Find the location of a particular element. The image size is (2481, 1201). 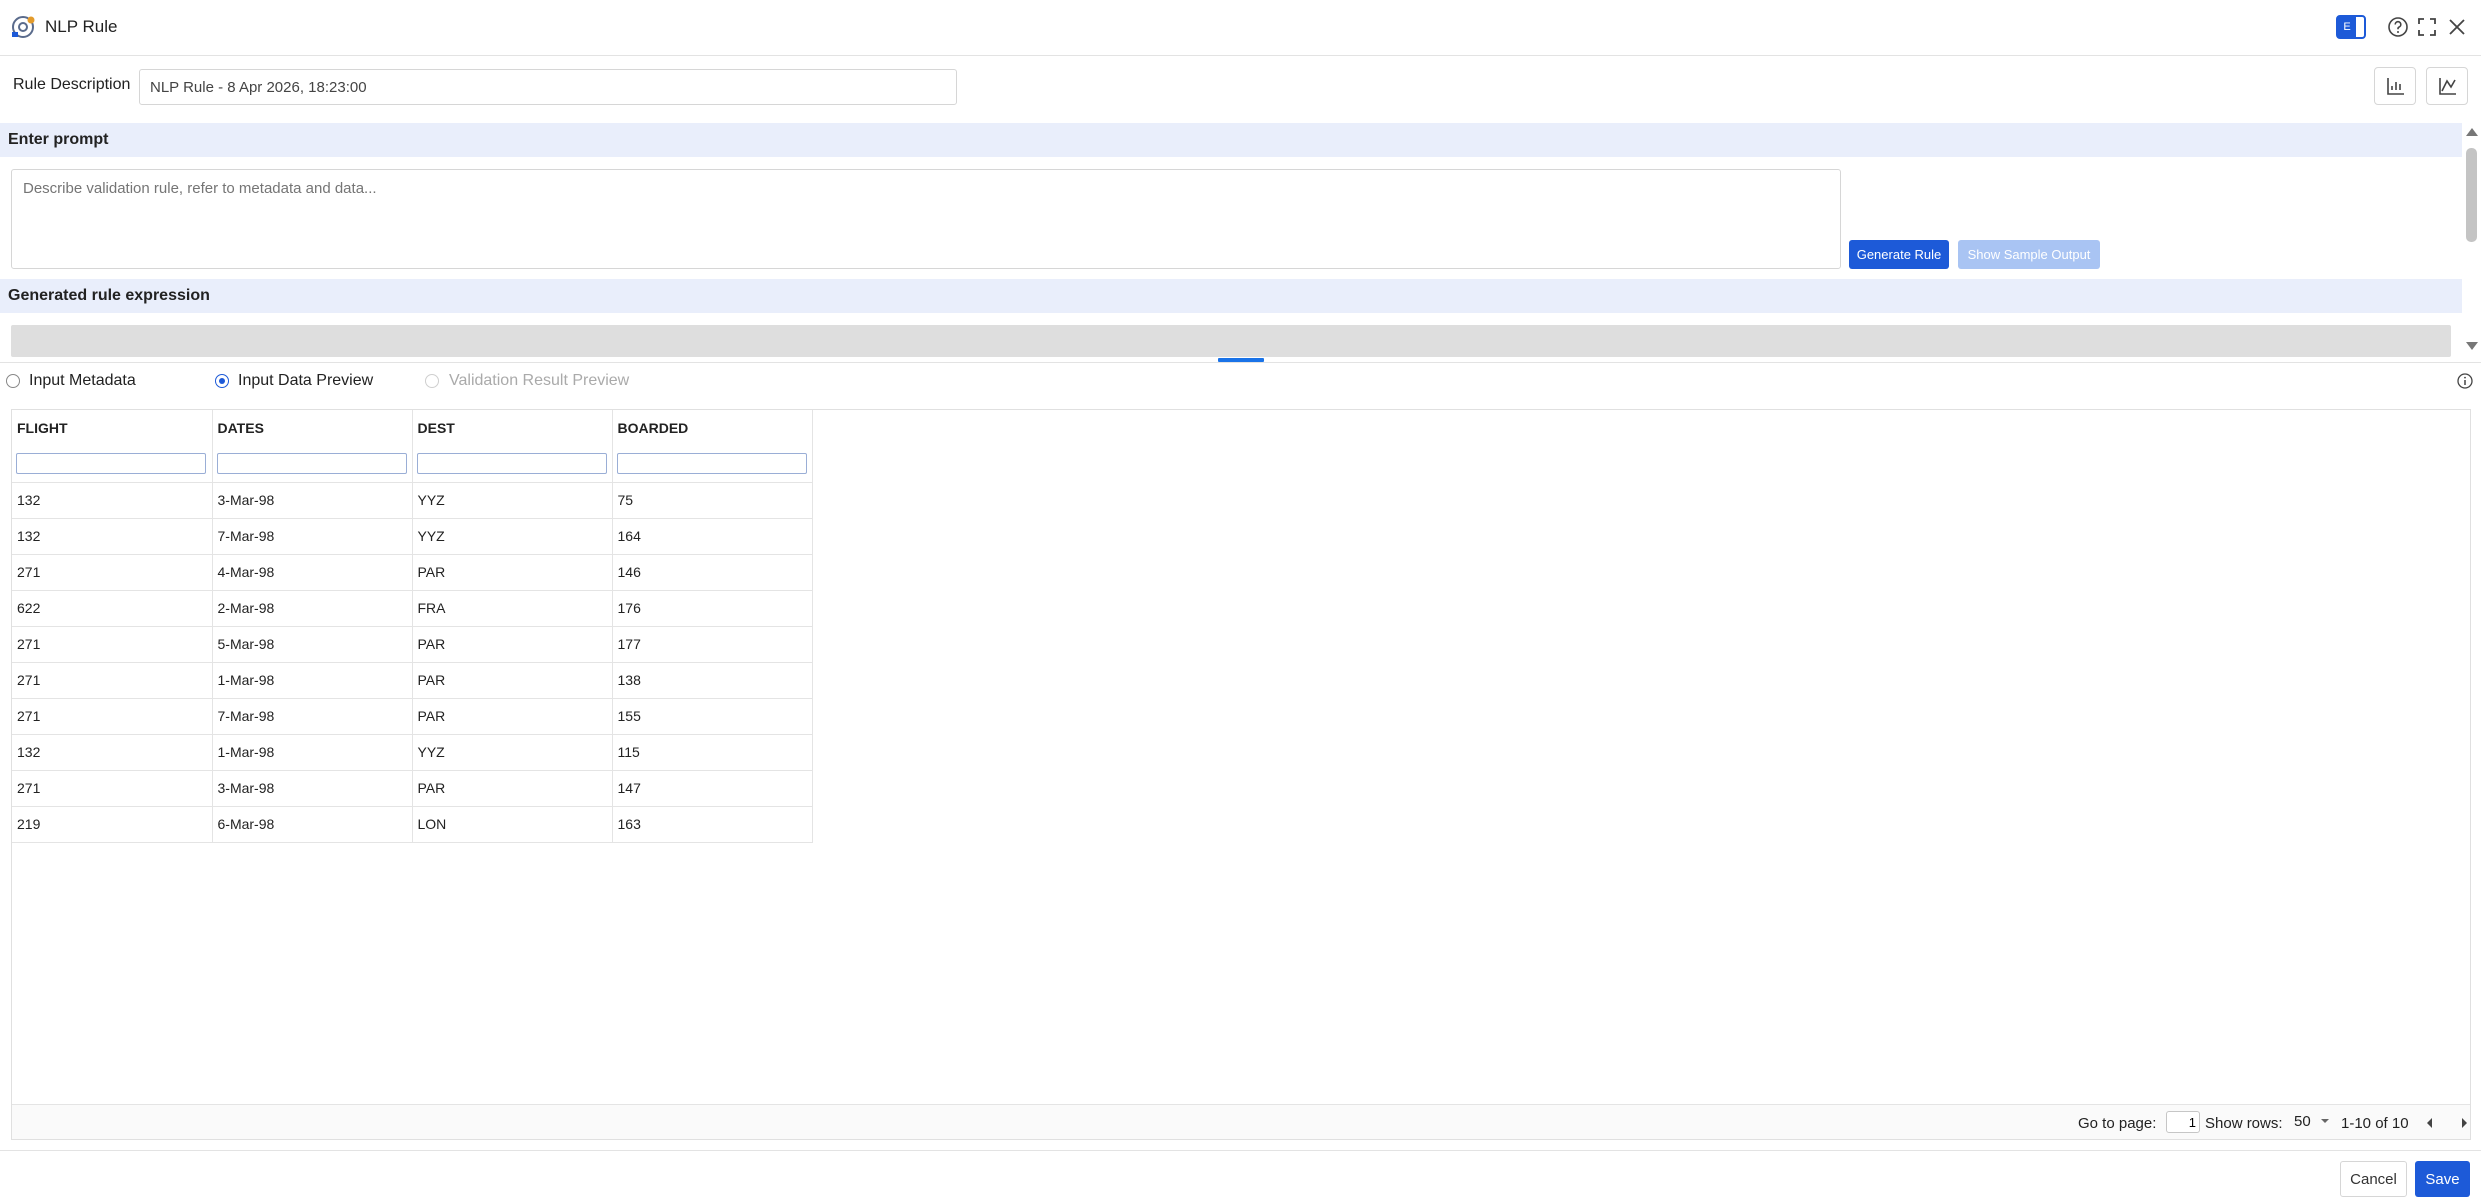

table-row: 271 7-Mar-98 PAR 155 is located at coordinates (412, 715).